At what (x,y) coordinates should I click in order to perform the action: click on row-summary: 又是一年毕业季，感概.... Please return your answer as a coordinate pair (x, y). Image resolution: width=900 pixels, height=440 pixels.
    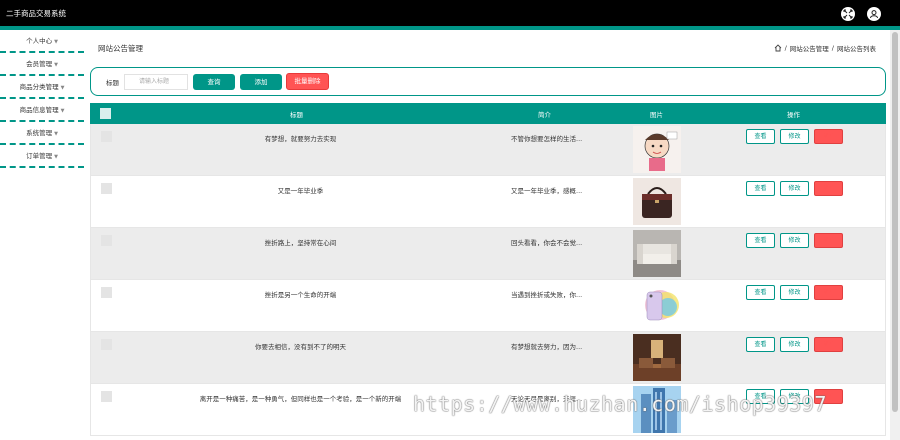
    Looking at the image, I should click on (547, 191).